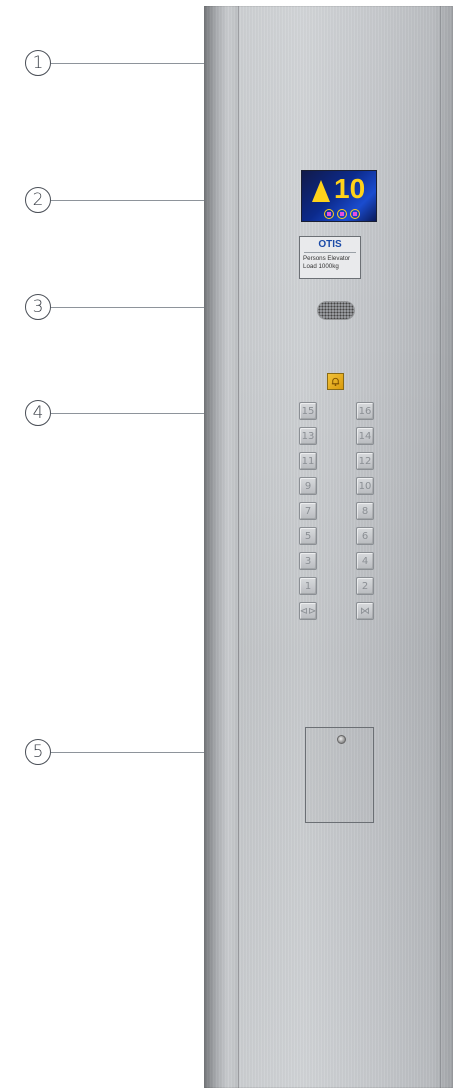  I want to click on callout-4: 4, so click(38, 413).